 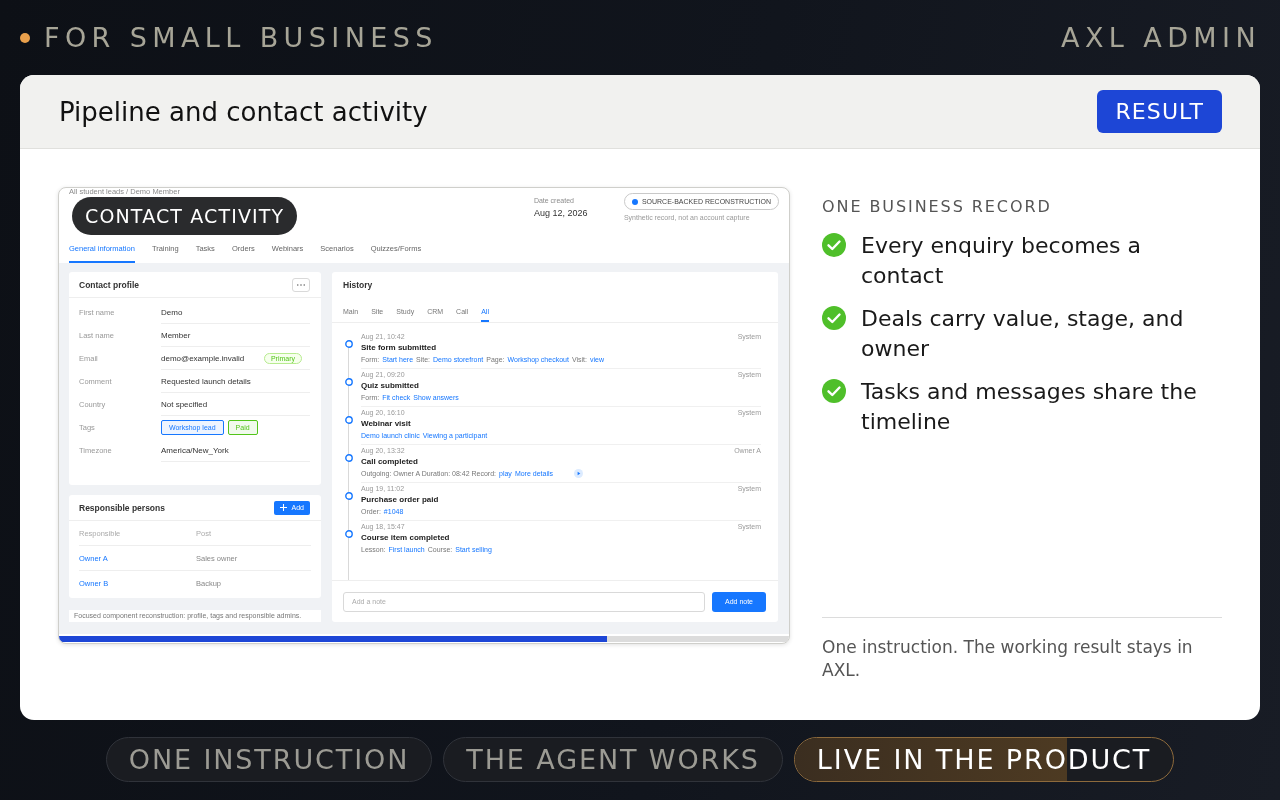 What do you see at coordinates (560, 213) in the screenshot?
I see `date-value: Aug 12, 2026` at bounding box center [560, 213].